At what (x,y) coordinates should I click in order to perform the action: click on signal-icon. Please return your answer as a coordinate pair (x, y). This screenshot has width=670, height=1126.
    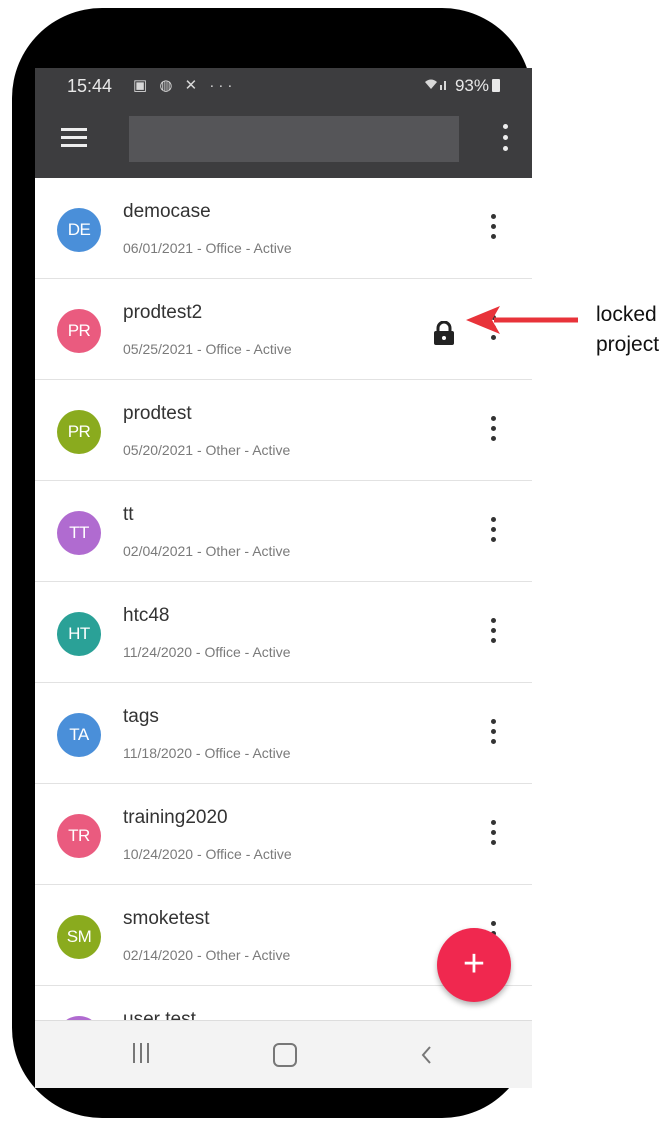
    Looking at the image, I should click on (439, 85).